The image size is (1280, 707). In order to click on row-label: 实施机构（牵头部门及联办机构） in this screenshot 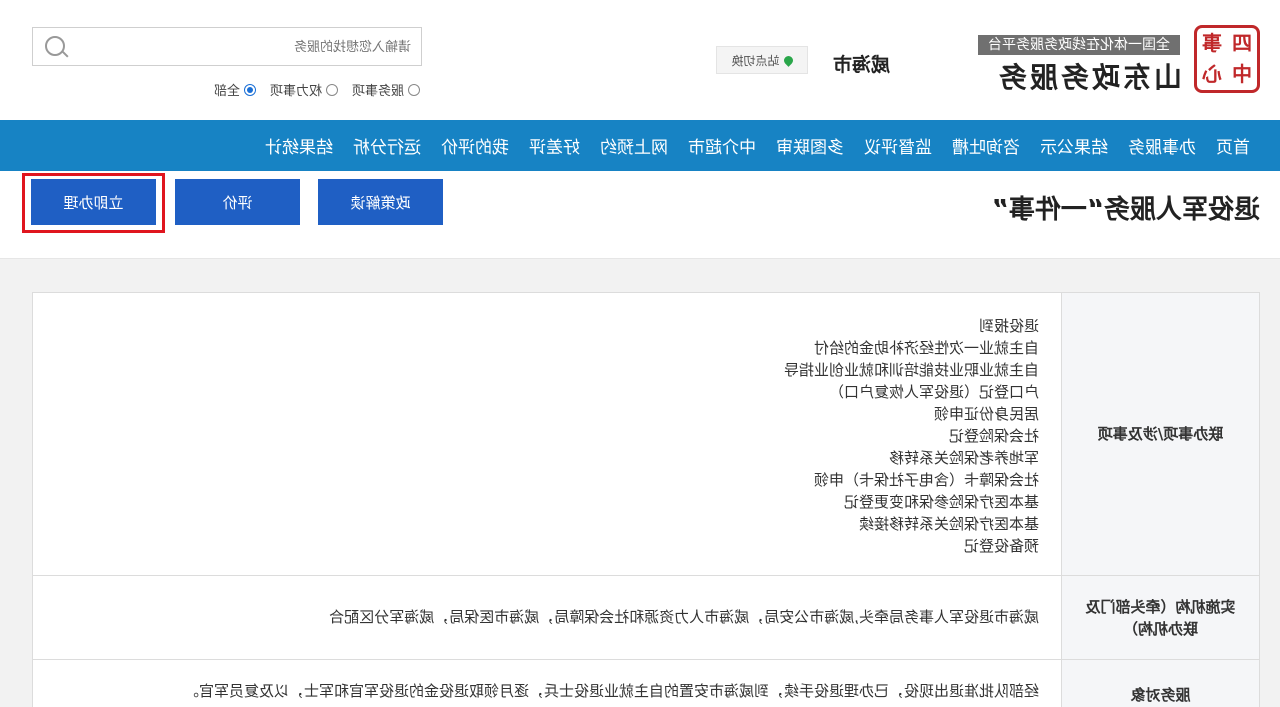, I will do `click(1160, 617)`.